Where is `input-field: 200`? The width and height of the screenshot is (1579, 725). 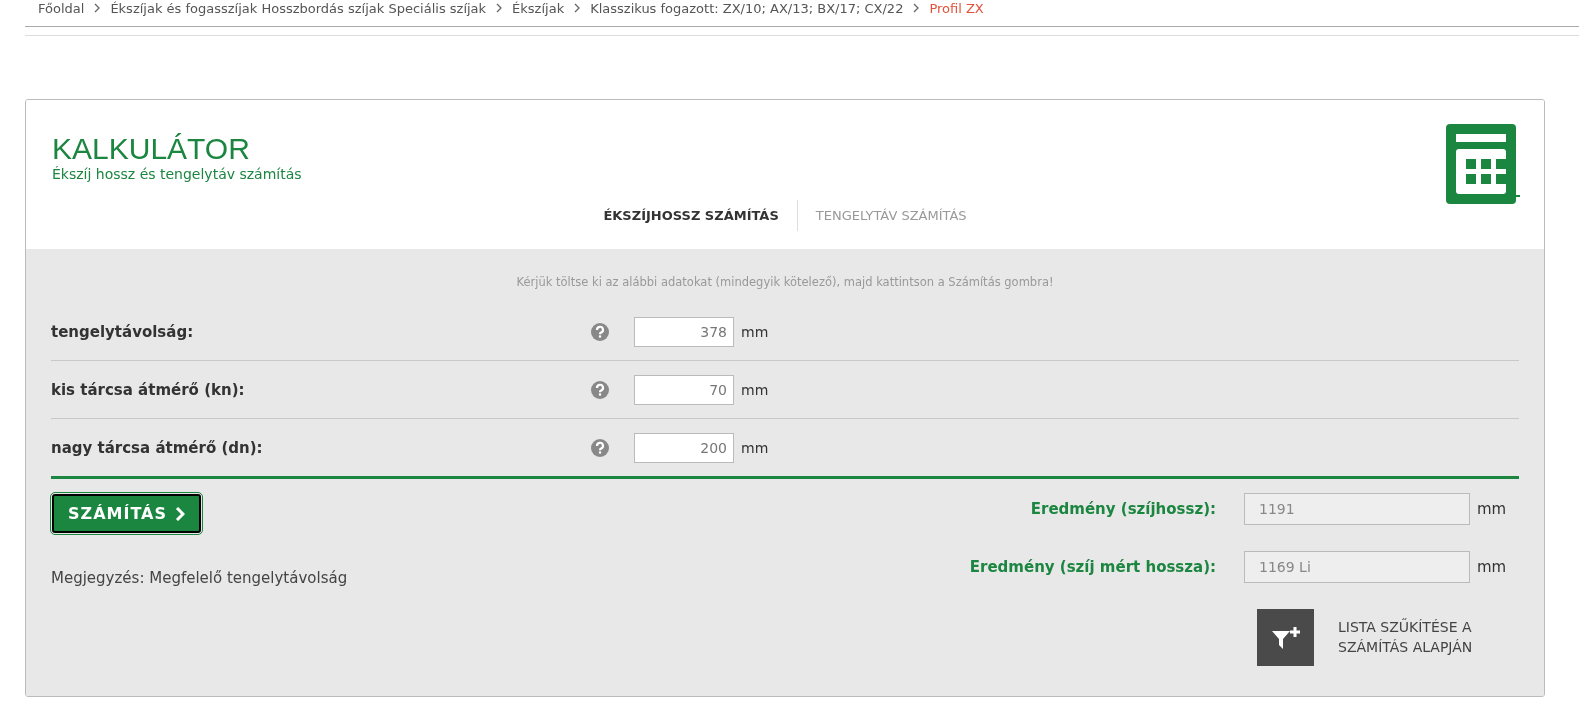 input-field: 200 is located at coordinates (684, 447).